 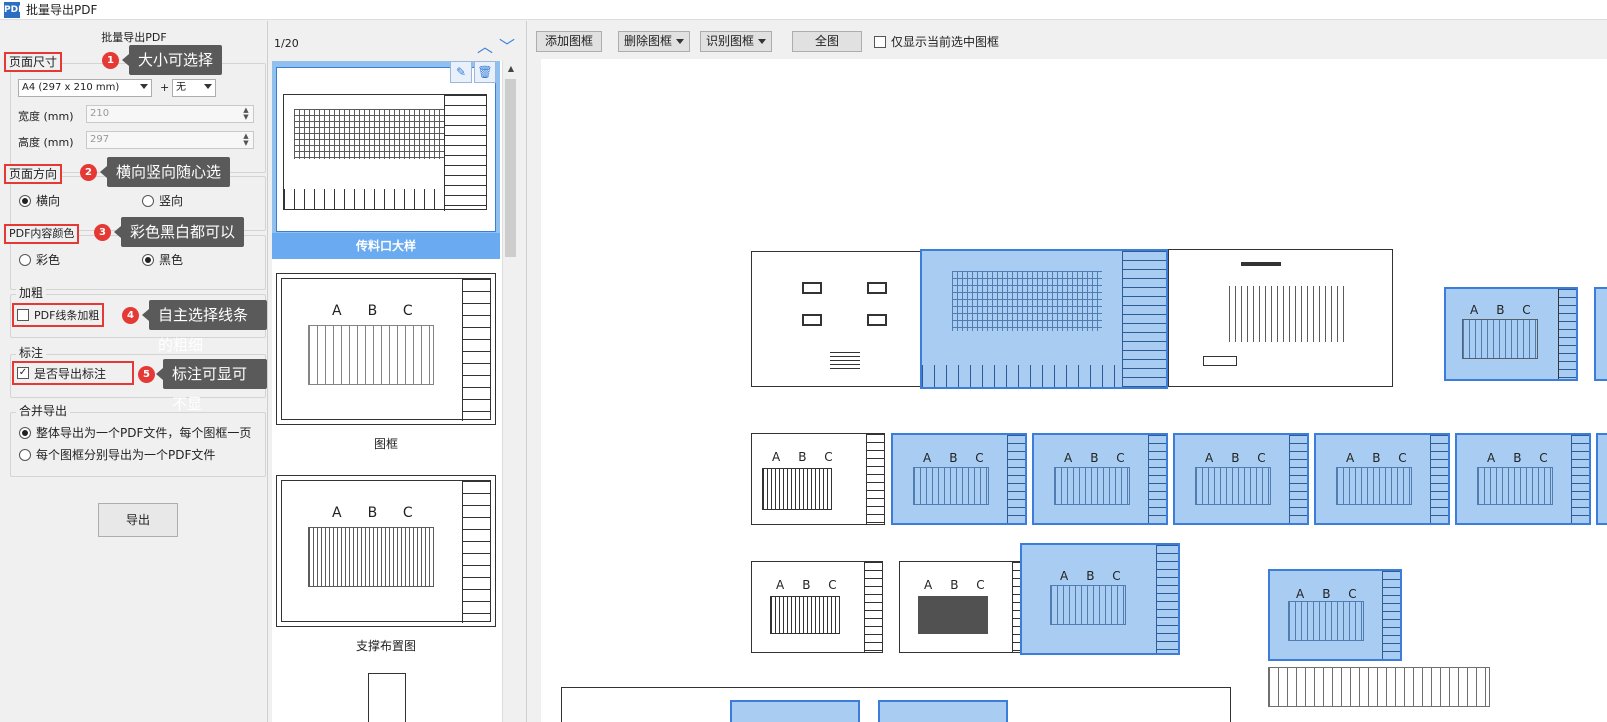 What do you see at coordinates (31, 353) in the screenshot?
I see `annotation-label: 标注` at bounding box center [31, 353].